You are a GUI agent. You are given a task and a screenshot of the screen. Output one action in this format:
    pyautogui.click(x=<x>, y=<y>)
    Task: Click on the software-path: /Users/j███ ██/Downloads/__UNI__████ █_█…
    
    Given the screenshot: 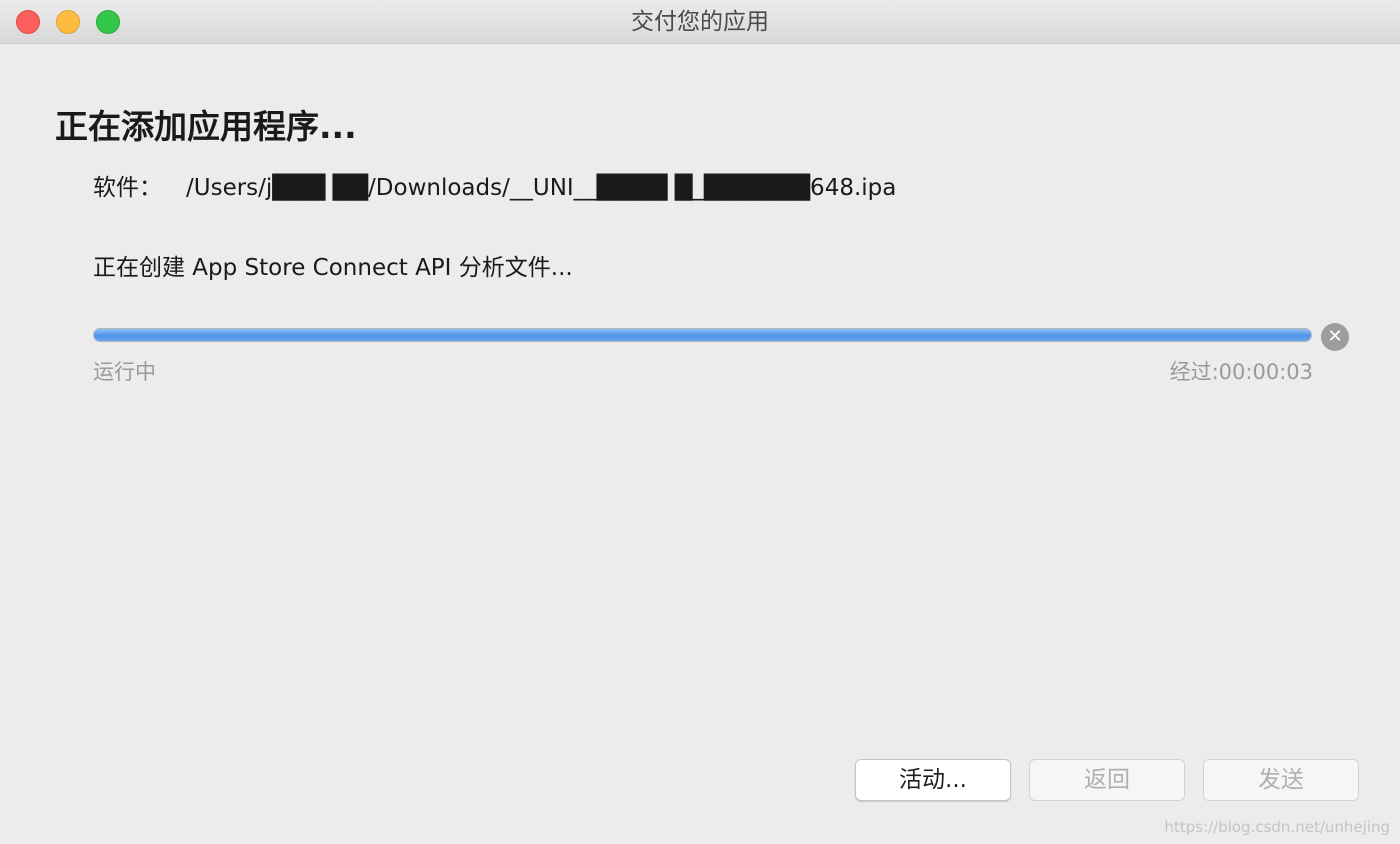 What is the action you would take?
    pyautogui.click(x=541, y=188)
    